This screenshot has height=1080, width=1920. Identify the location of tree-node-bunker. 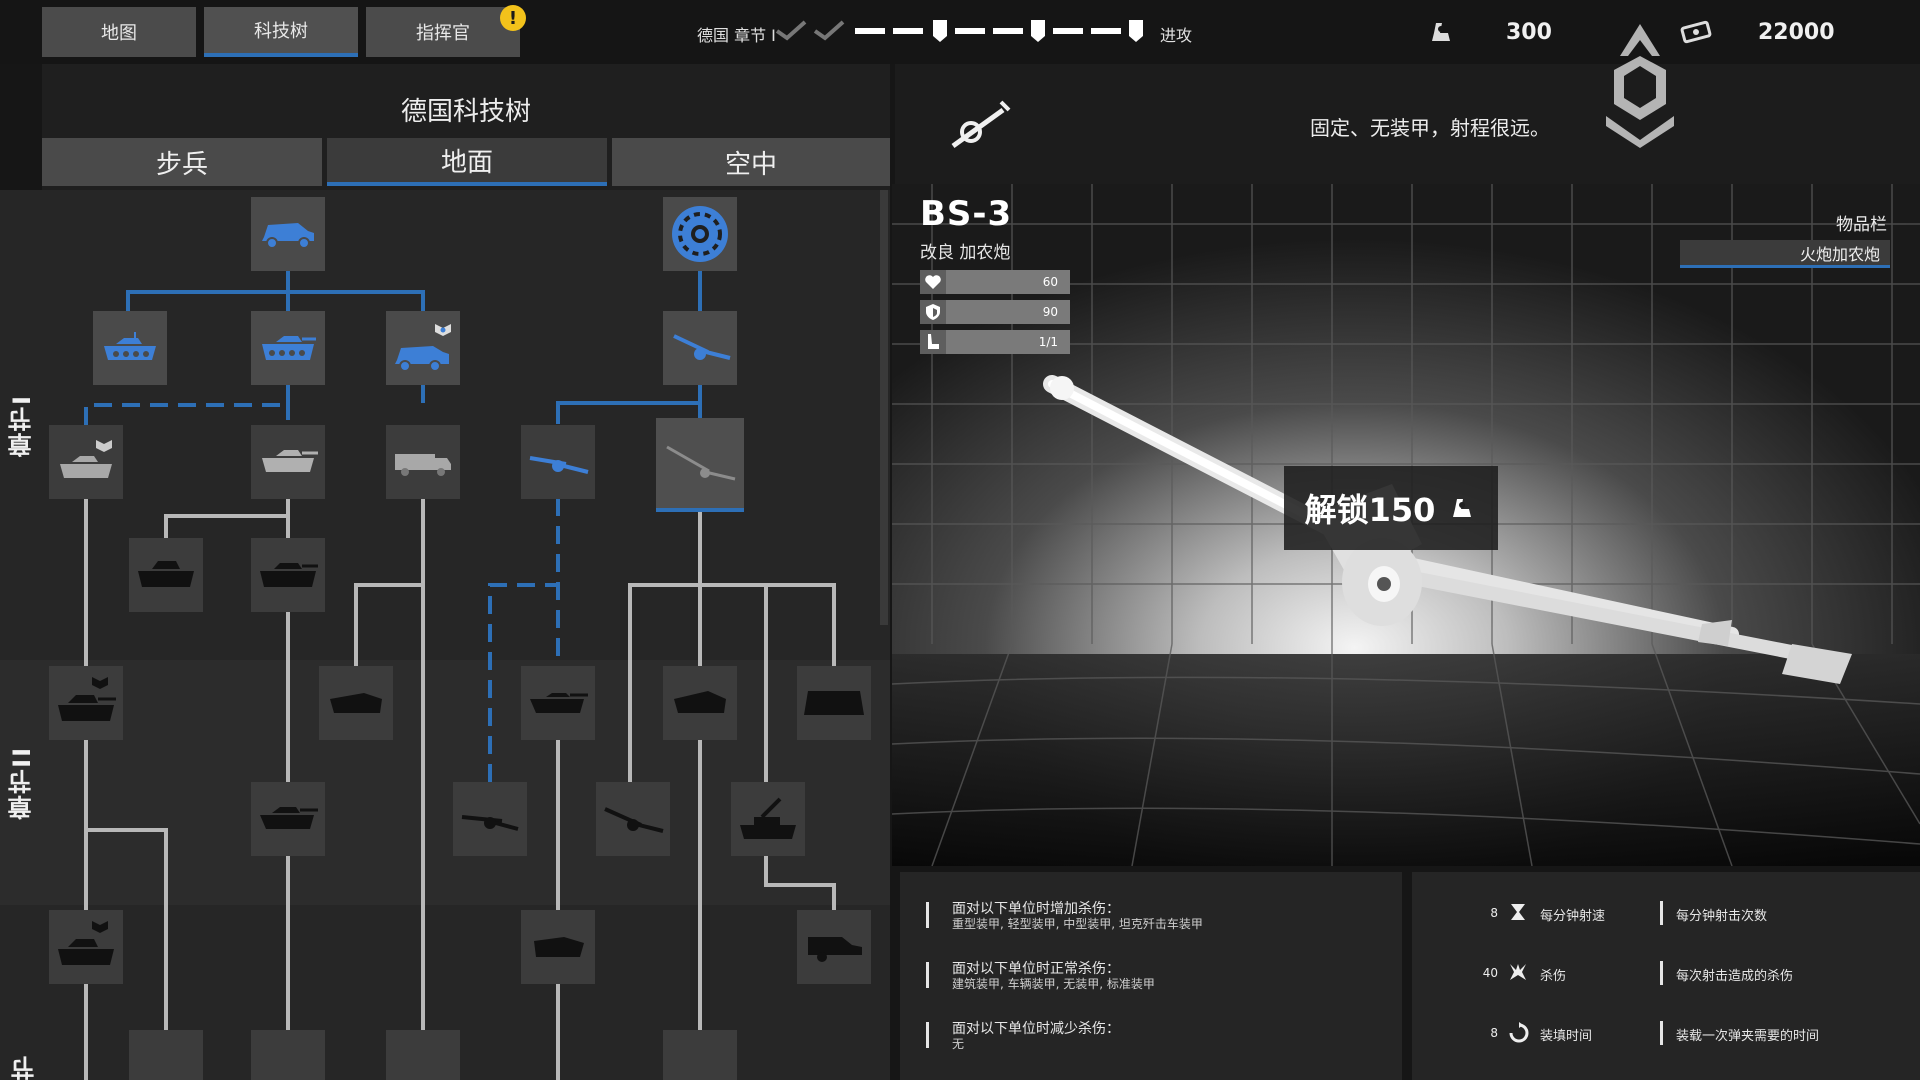
(834, 703).